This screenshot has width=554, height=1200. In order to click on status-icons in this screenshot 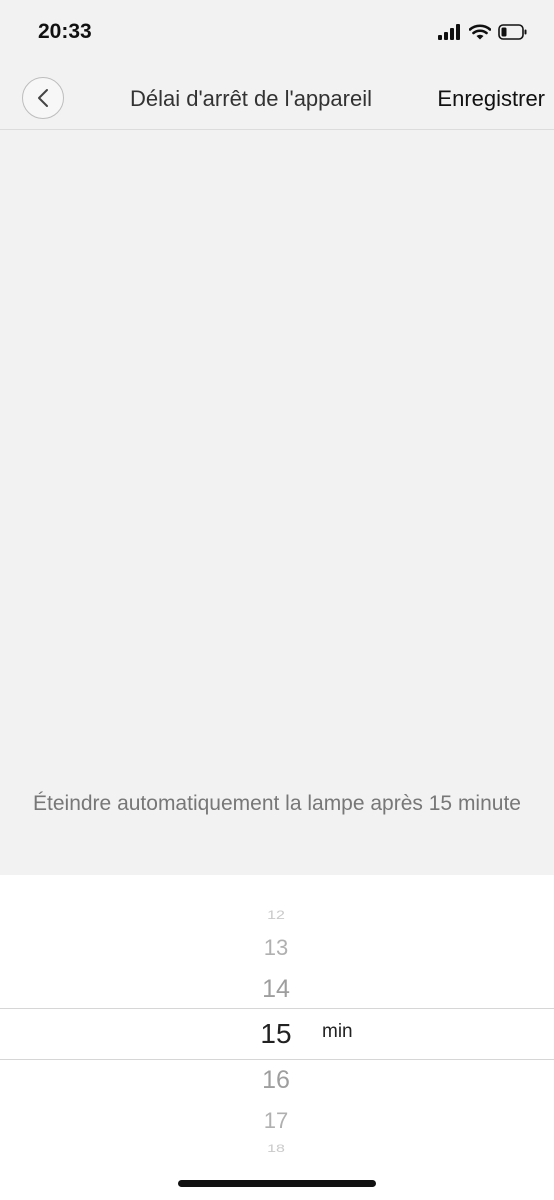, I will do `click(483, 32)`.